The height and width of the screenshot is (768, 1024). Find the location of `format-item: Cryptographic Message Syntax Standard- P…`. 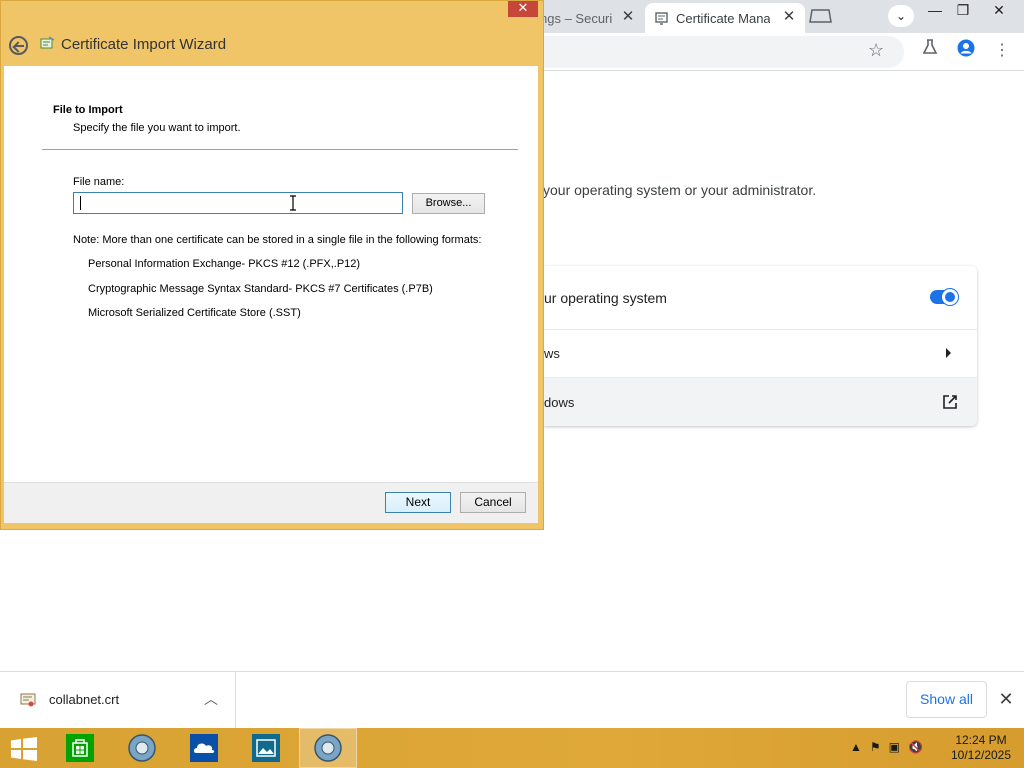

format-item: Cryptographic Message Syntax Standard- P… is located at coordinates (260, 289).